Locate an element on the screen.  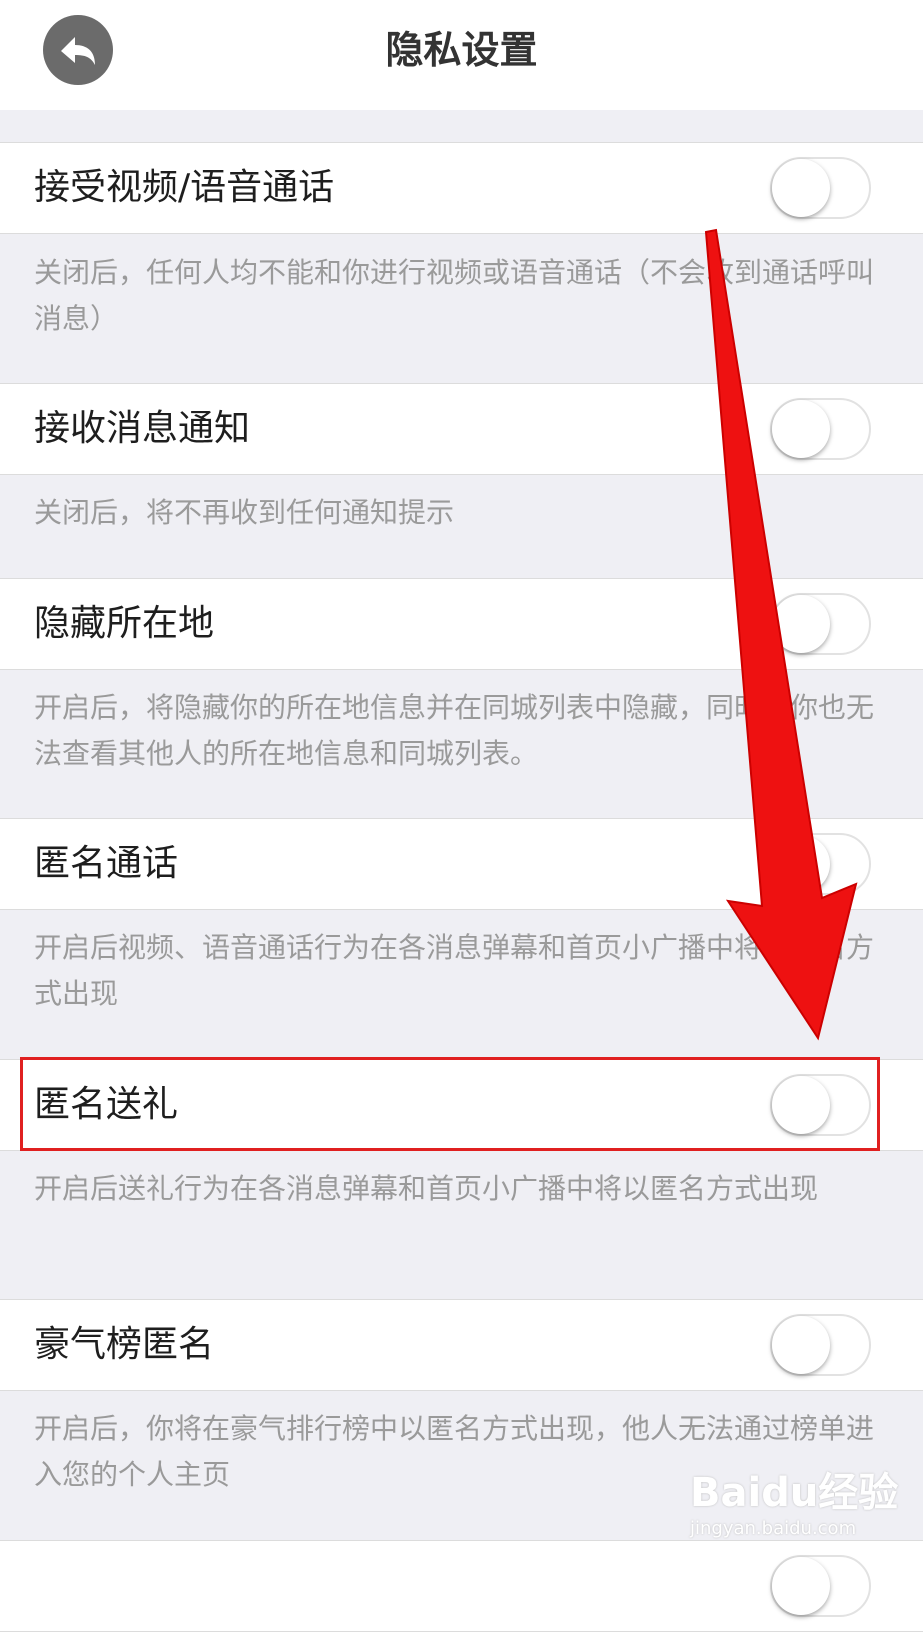
setting-row-notifications: 接收消息通知 is located at coordinates (461, 429).